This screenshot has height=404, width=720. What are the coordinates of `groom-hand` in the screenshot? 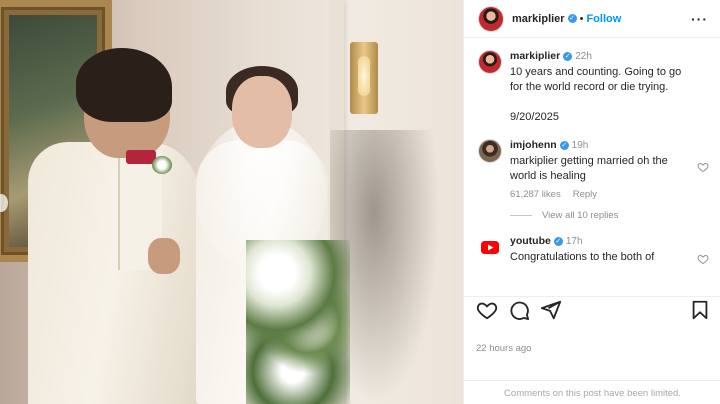 It's located at (164, 256).